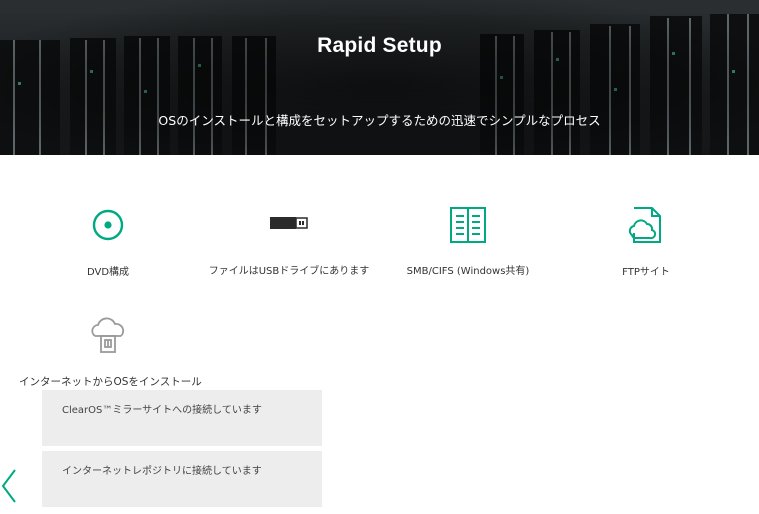 The image size is (759, 514). What do you see at coordinates (379, 120) in the screenshot?
I see `page-subtitle: OSのインストールと構成をセットアップするための迅速でシンプルなプロセス` at bounding box center [379, 120].